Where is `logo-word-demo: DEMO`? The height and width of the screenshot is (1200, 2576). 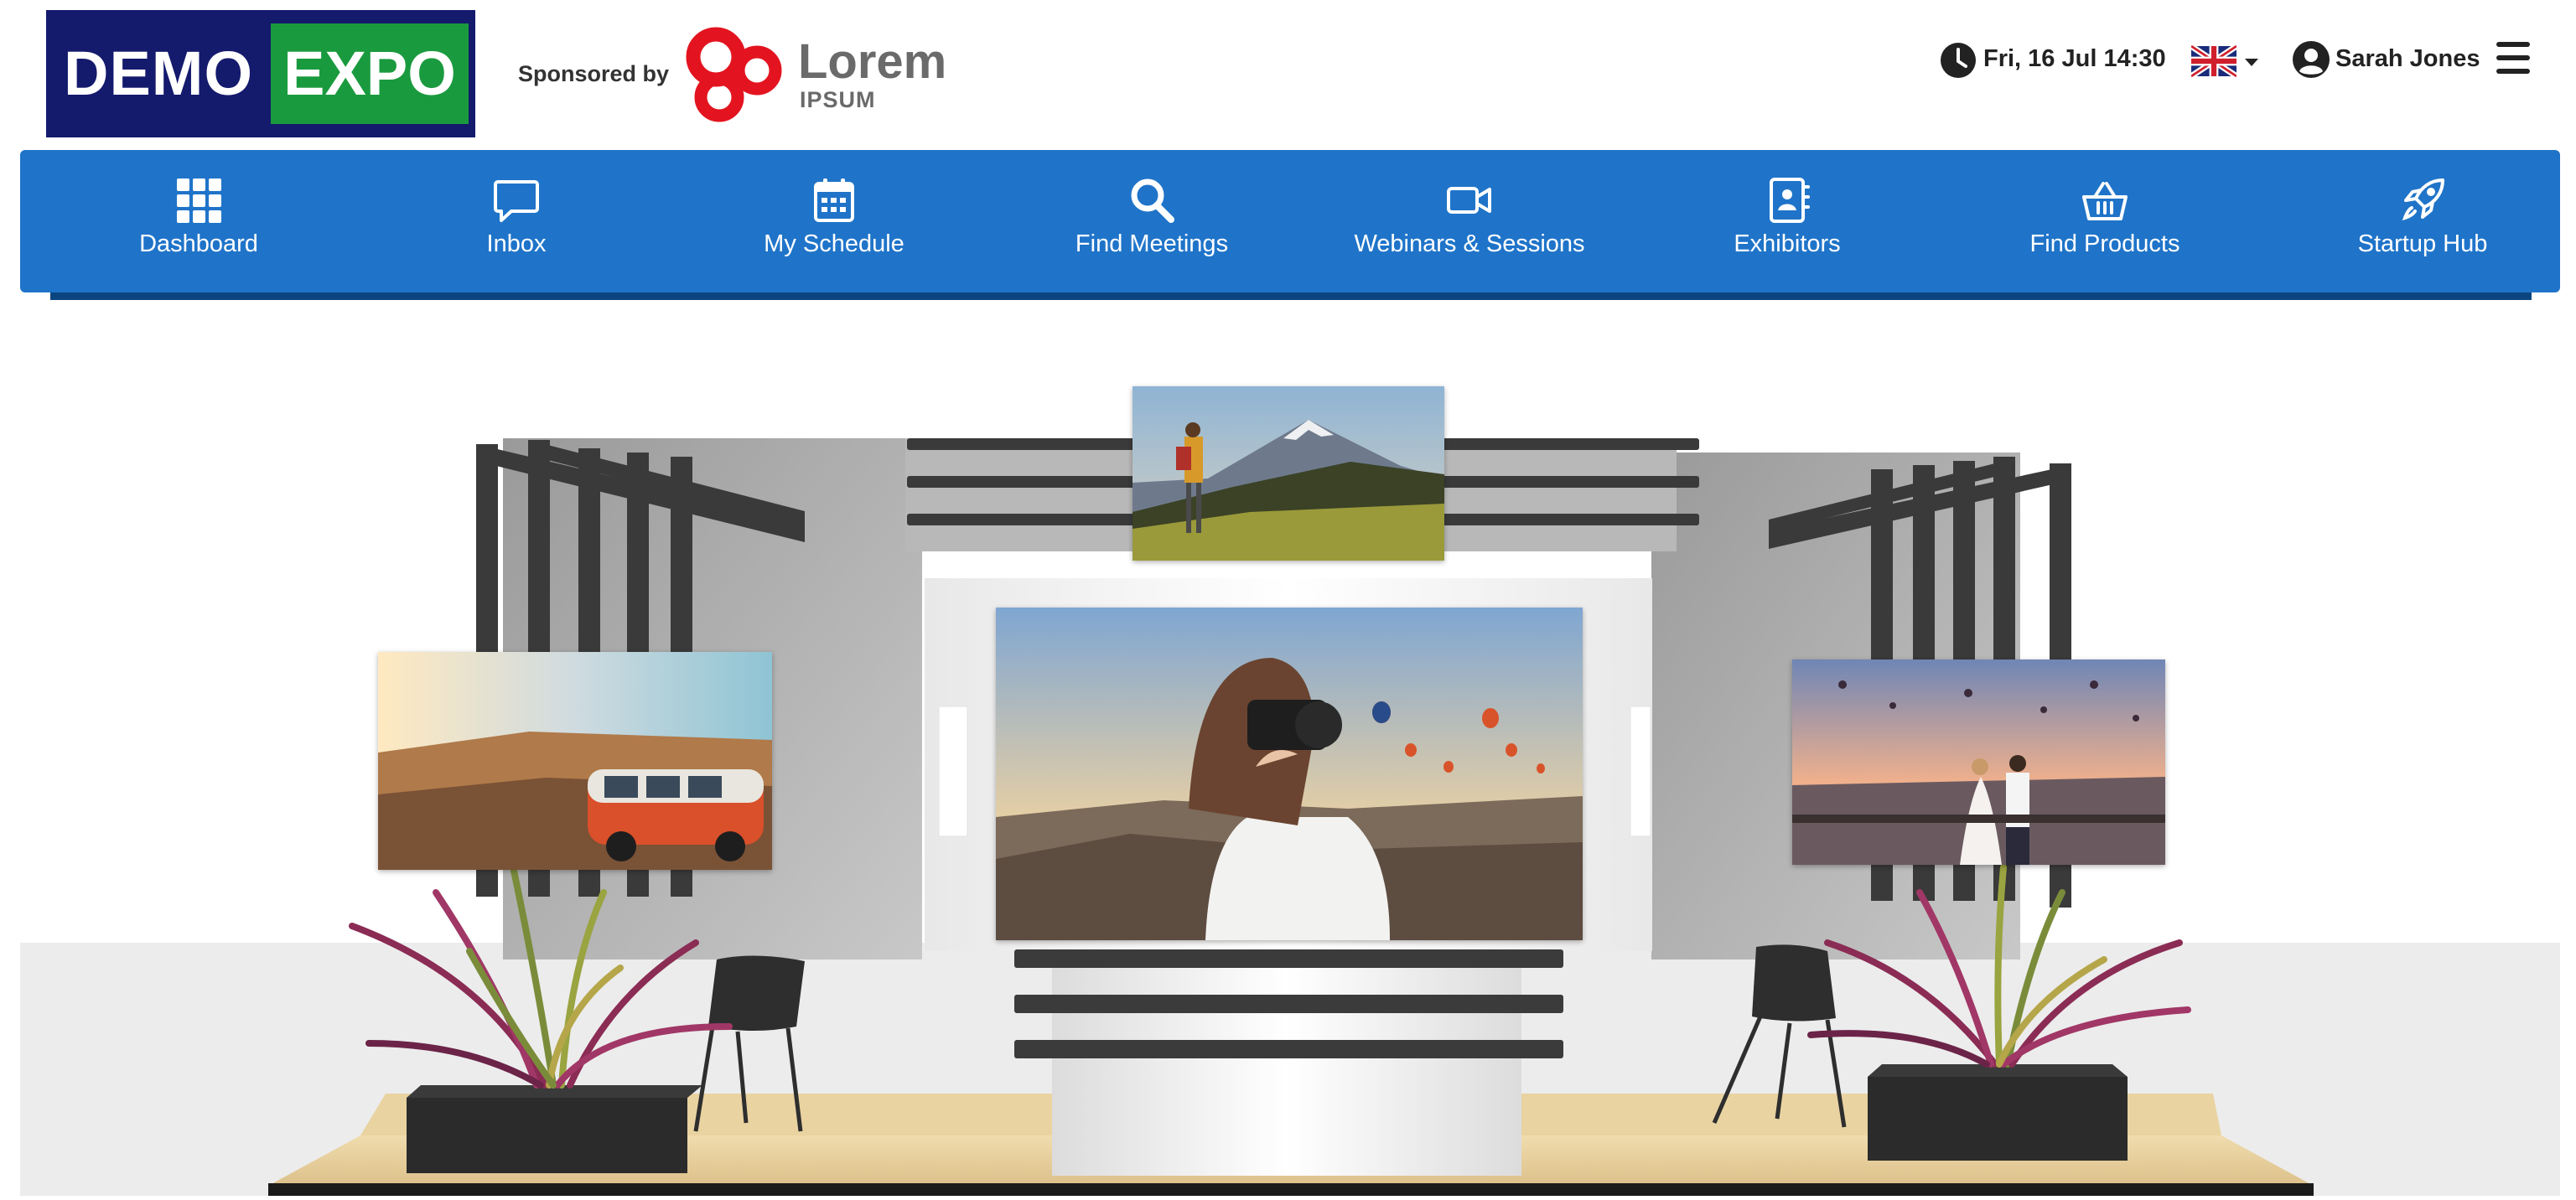 logo-word-demo: DEMO is located at coordinates (158, 73).